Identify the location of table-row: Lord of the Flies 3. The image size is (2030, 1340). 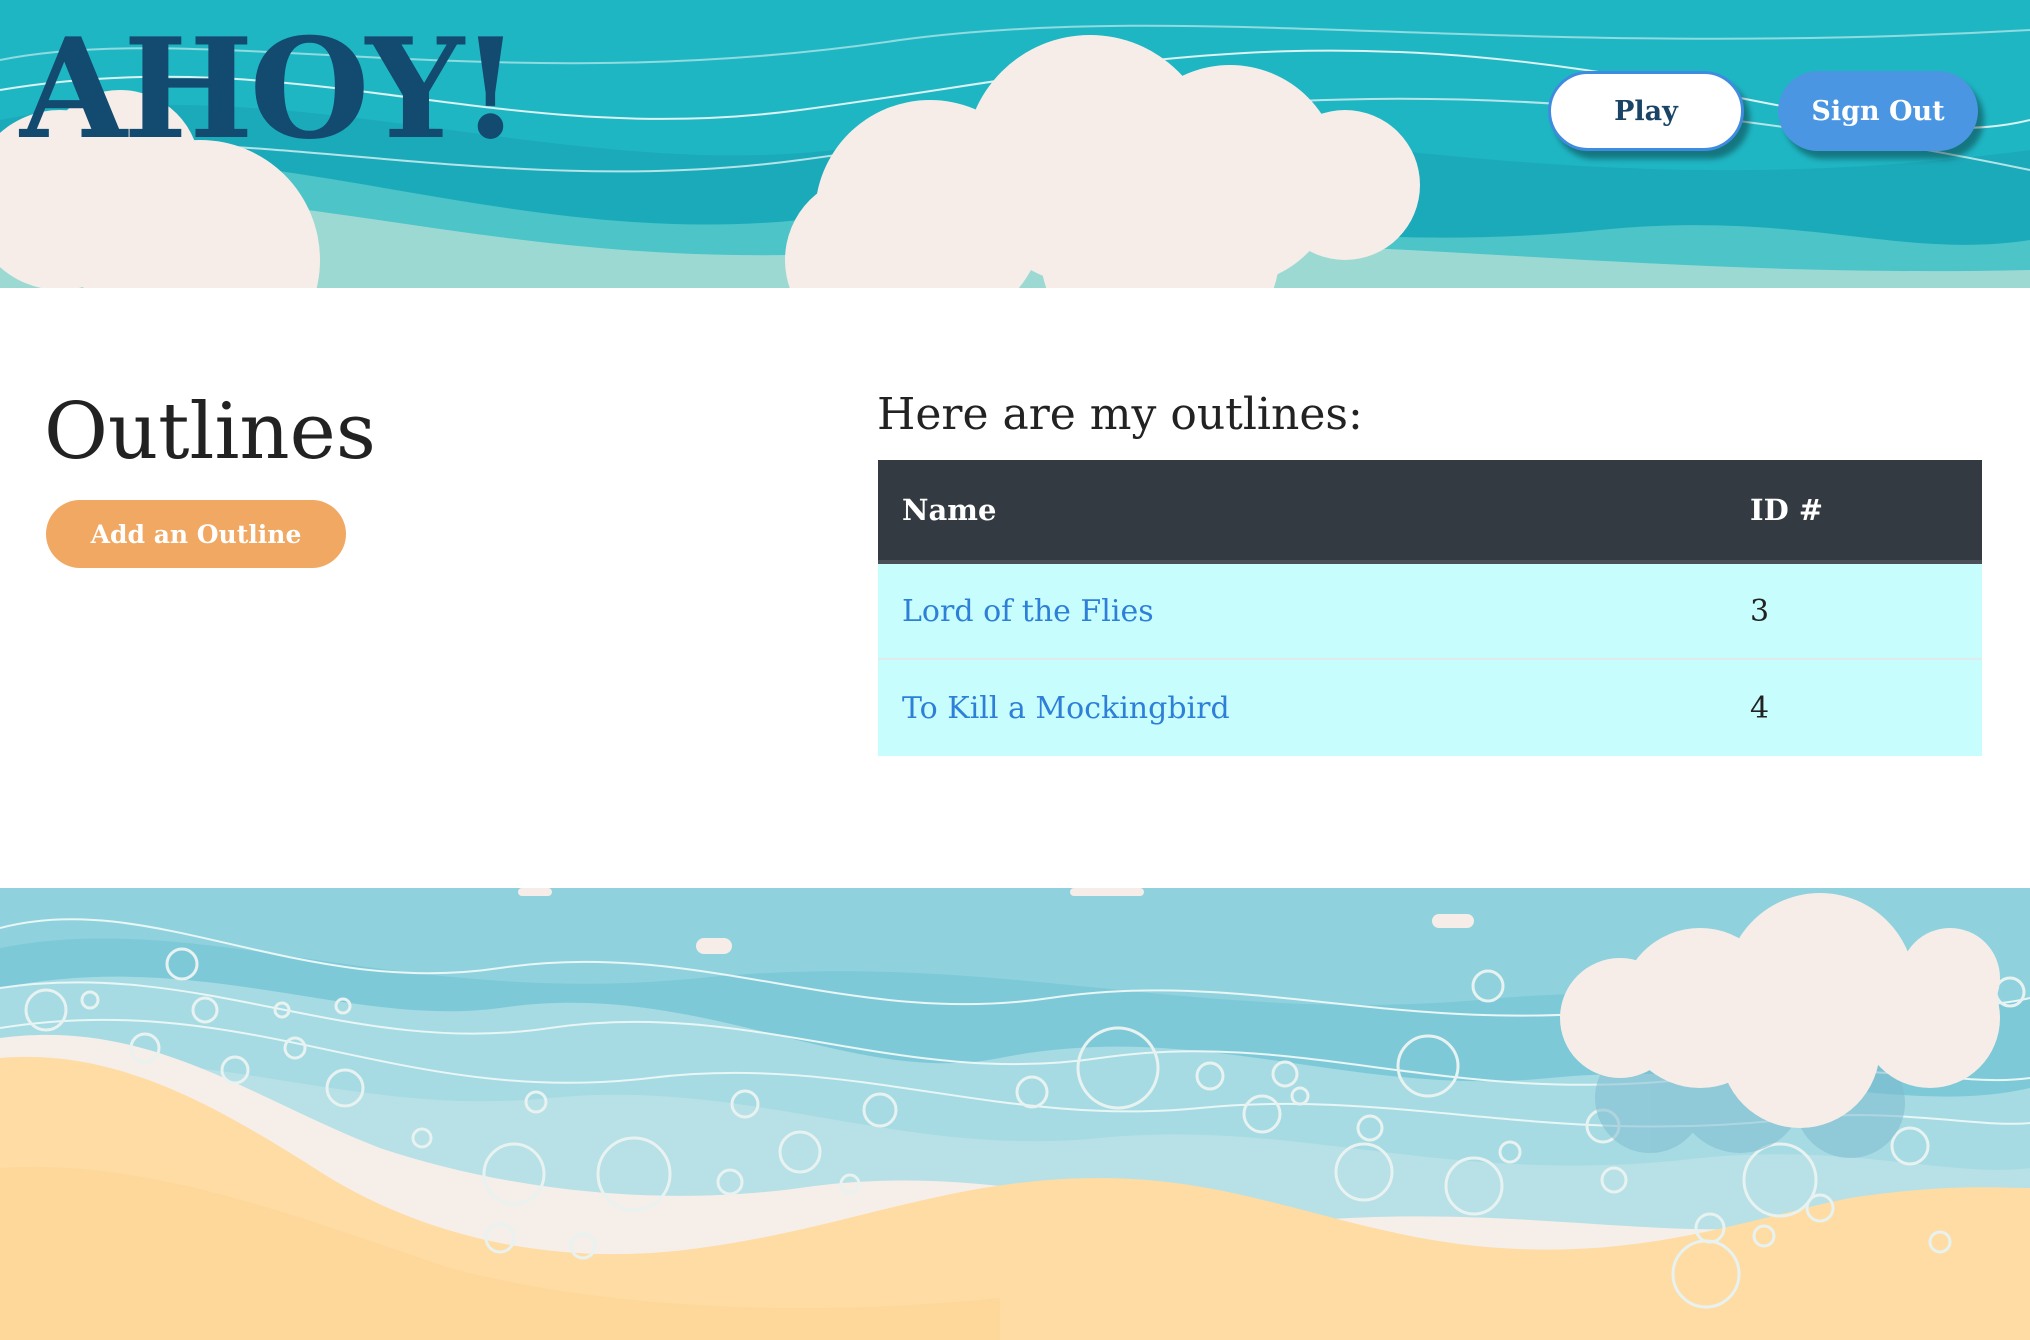
(1430, 610).